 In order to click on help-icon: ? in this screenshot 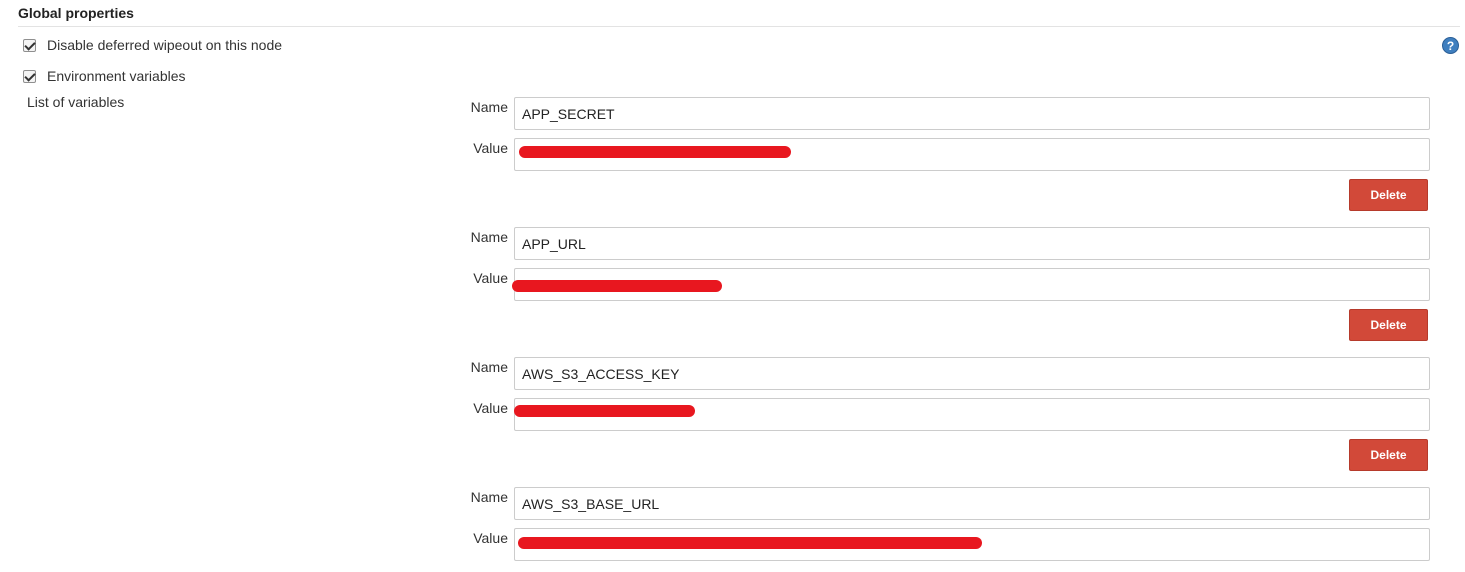, I will do `click(1450, 45)`.